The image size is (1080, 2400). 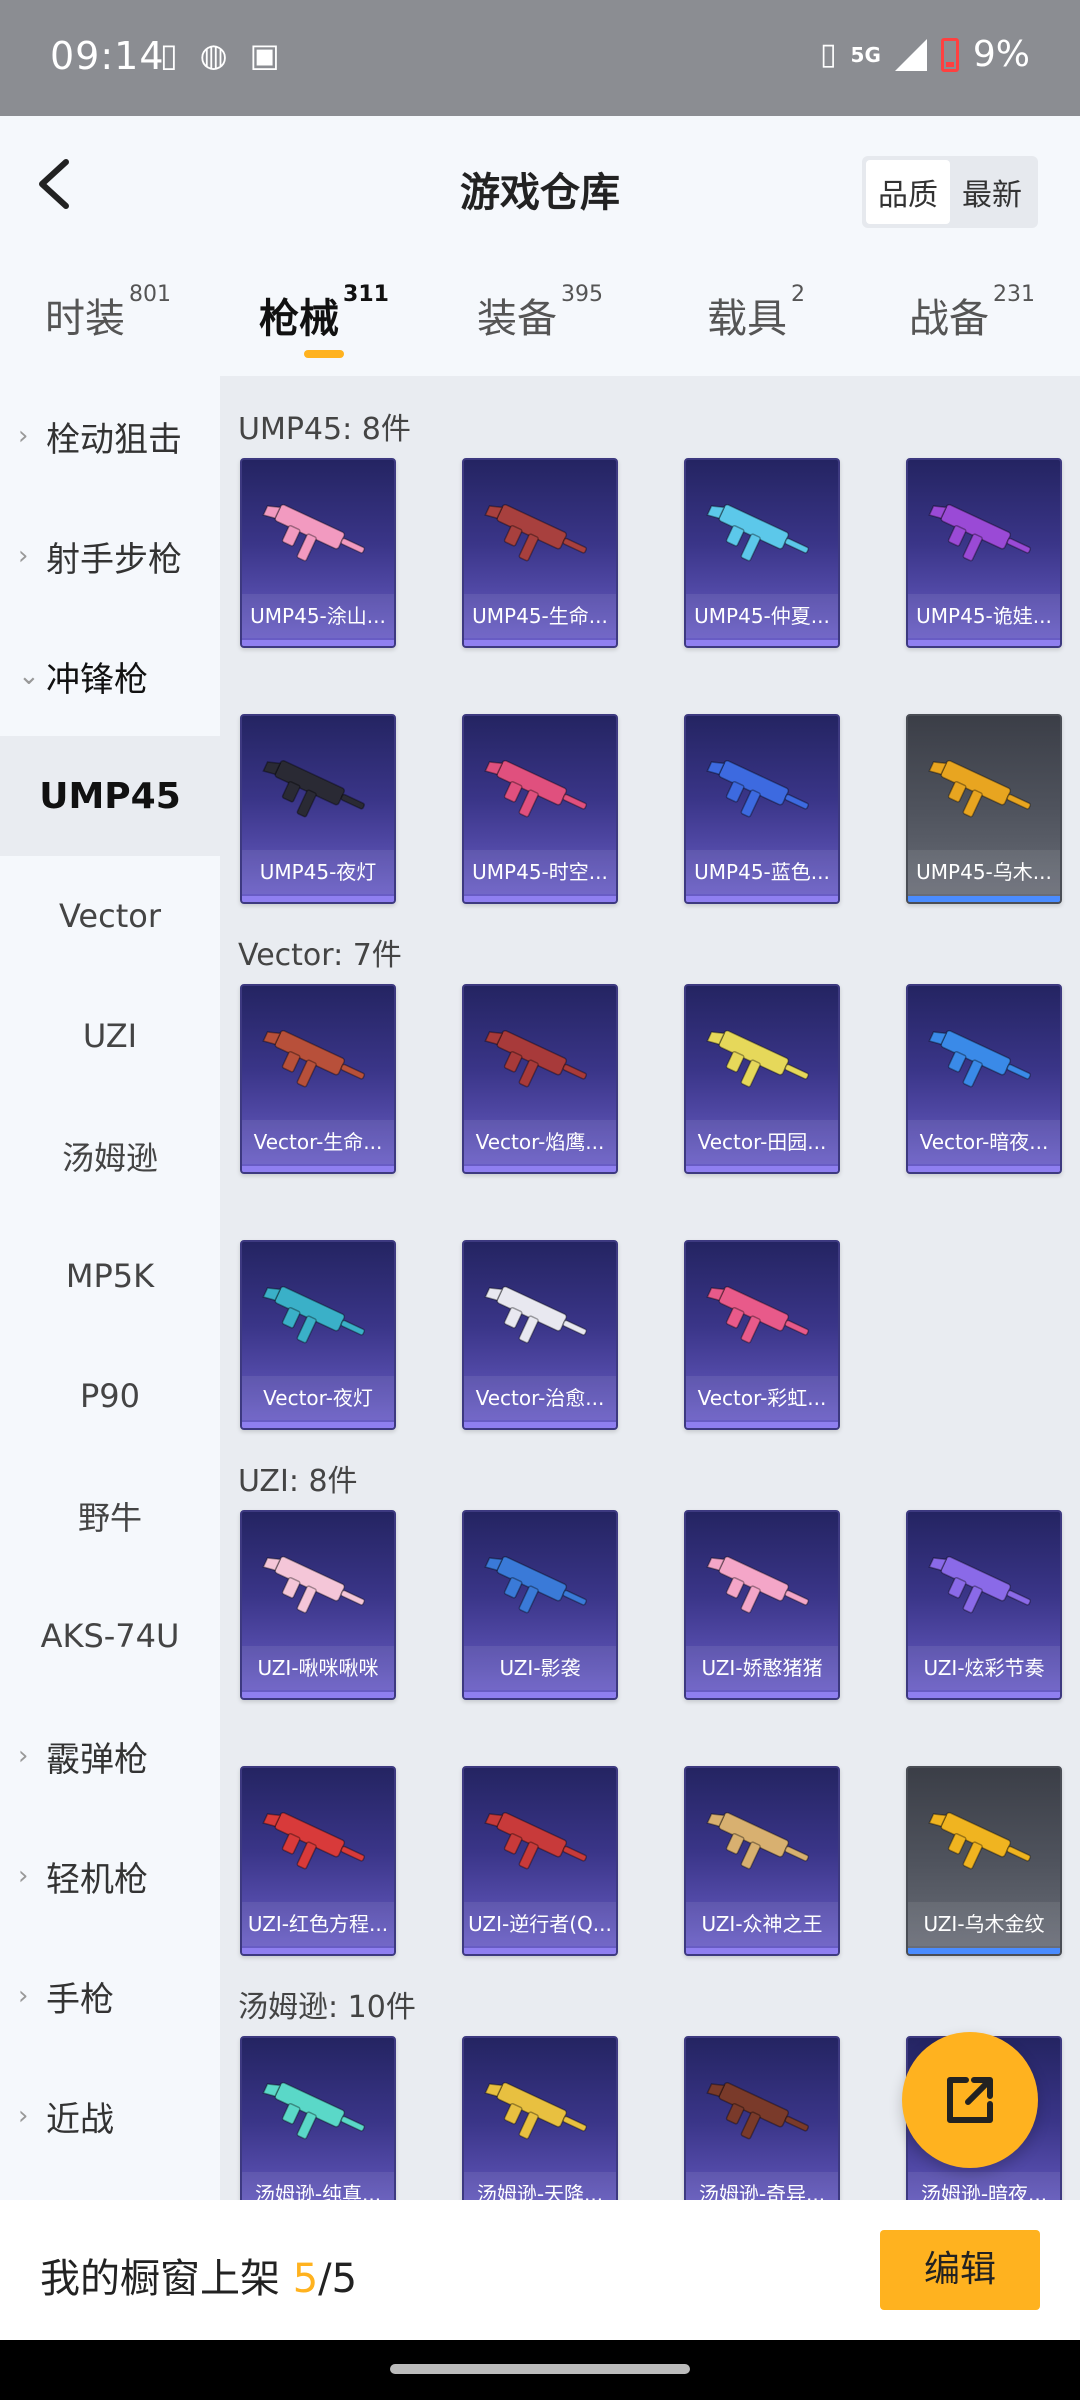 What do you see at coordinates (540, 316) in the screenshot?
I see `tab-equipment: 装备395` at bounding box center [540, 316].